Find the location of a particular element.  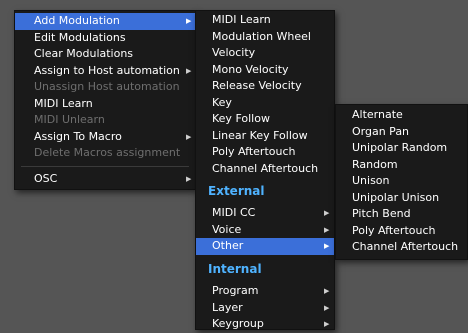

menu-item-key-follow: Key Follow is located at coordinates (265, 119).